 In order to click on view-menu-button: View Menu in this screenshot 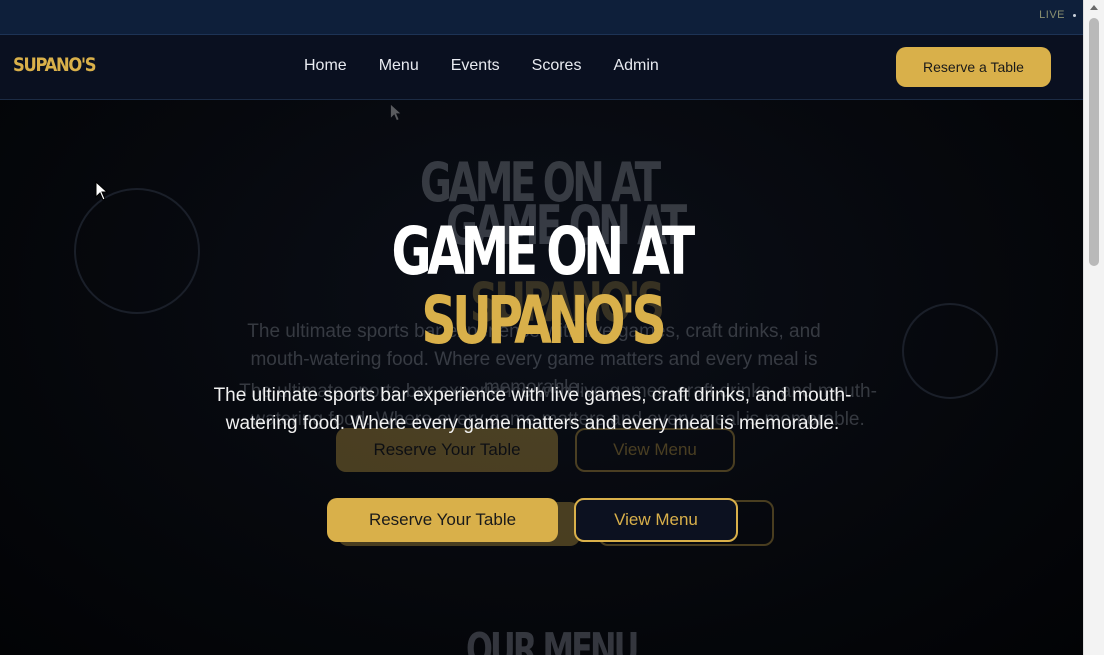, I will do `click(656, 520)`.